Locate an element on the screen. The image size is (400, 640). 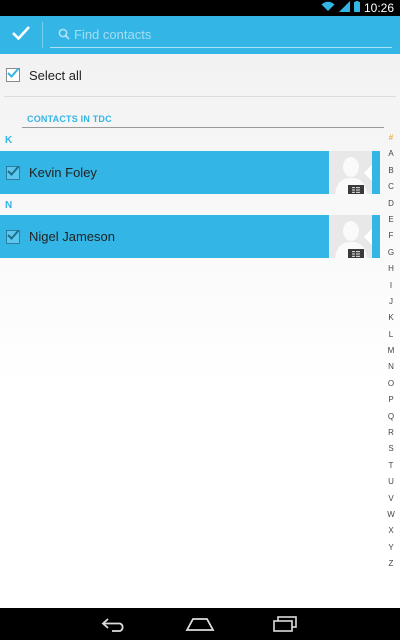
status-time: 10:26 is located at coordinates (378, 8).